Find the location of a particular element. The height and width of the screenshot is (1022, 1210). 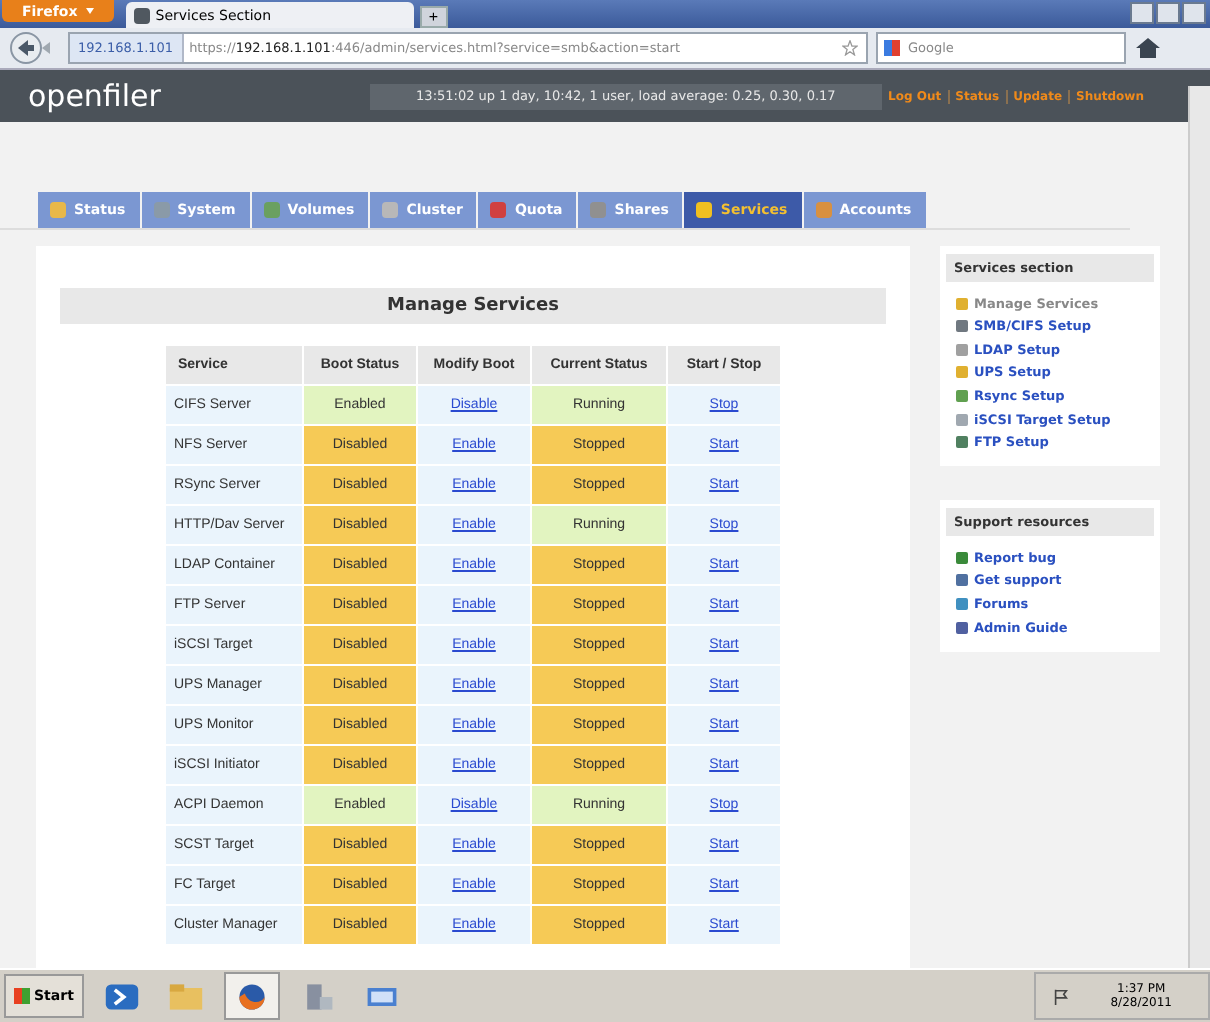

logo: openfiler is located at coordinates (95, 96).